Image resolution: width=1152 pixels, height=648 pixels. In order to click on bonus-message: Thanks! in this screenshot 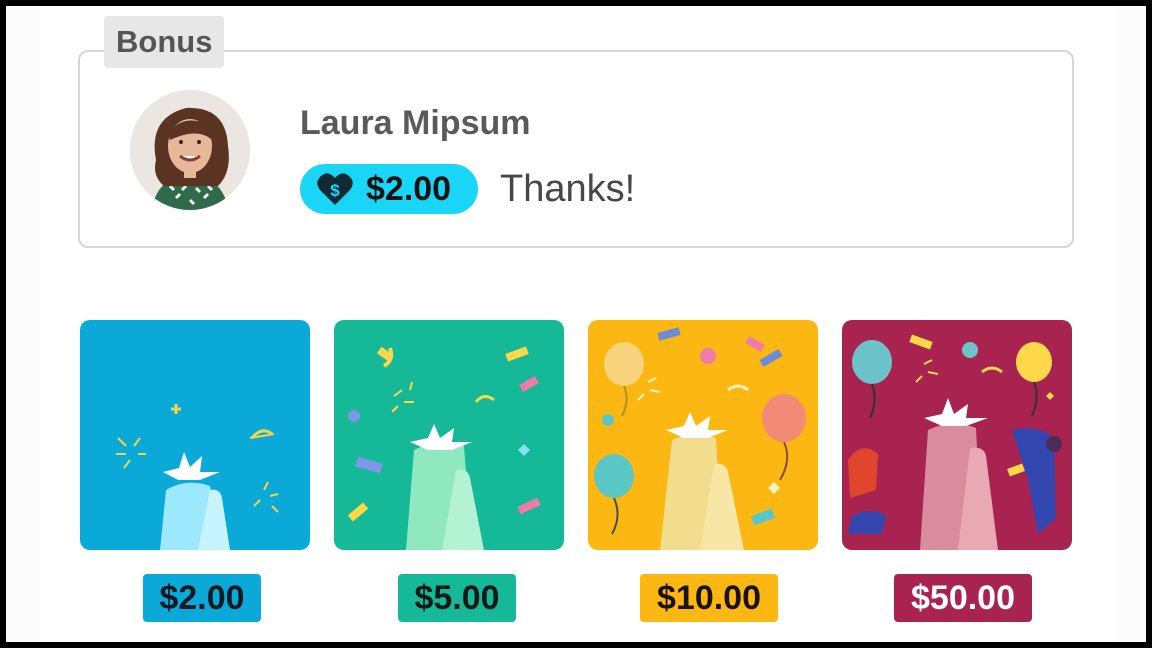, I will do `click(568, 189)`.